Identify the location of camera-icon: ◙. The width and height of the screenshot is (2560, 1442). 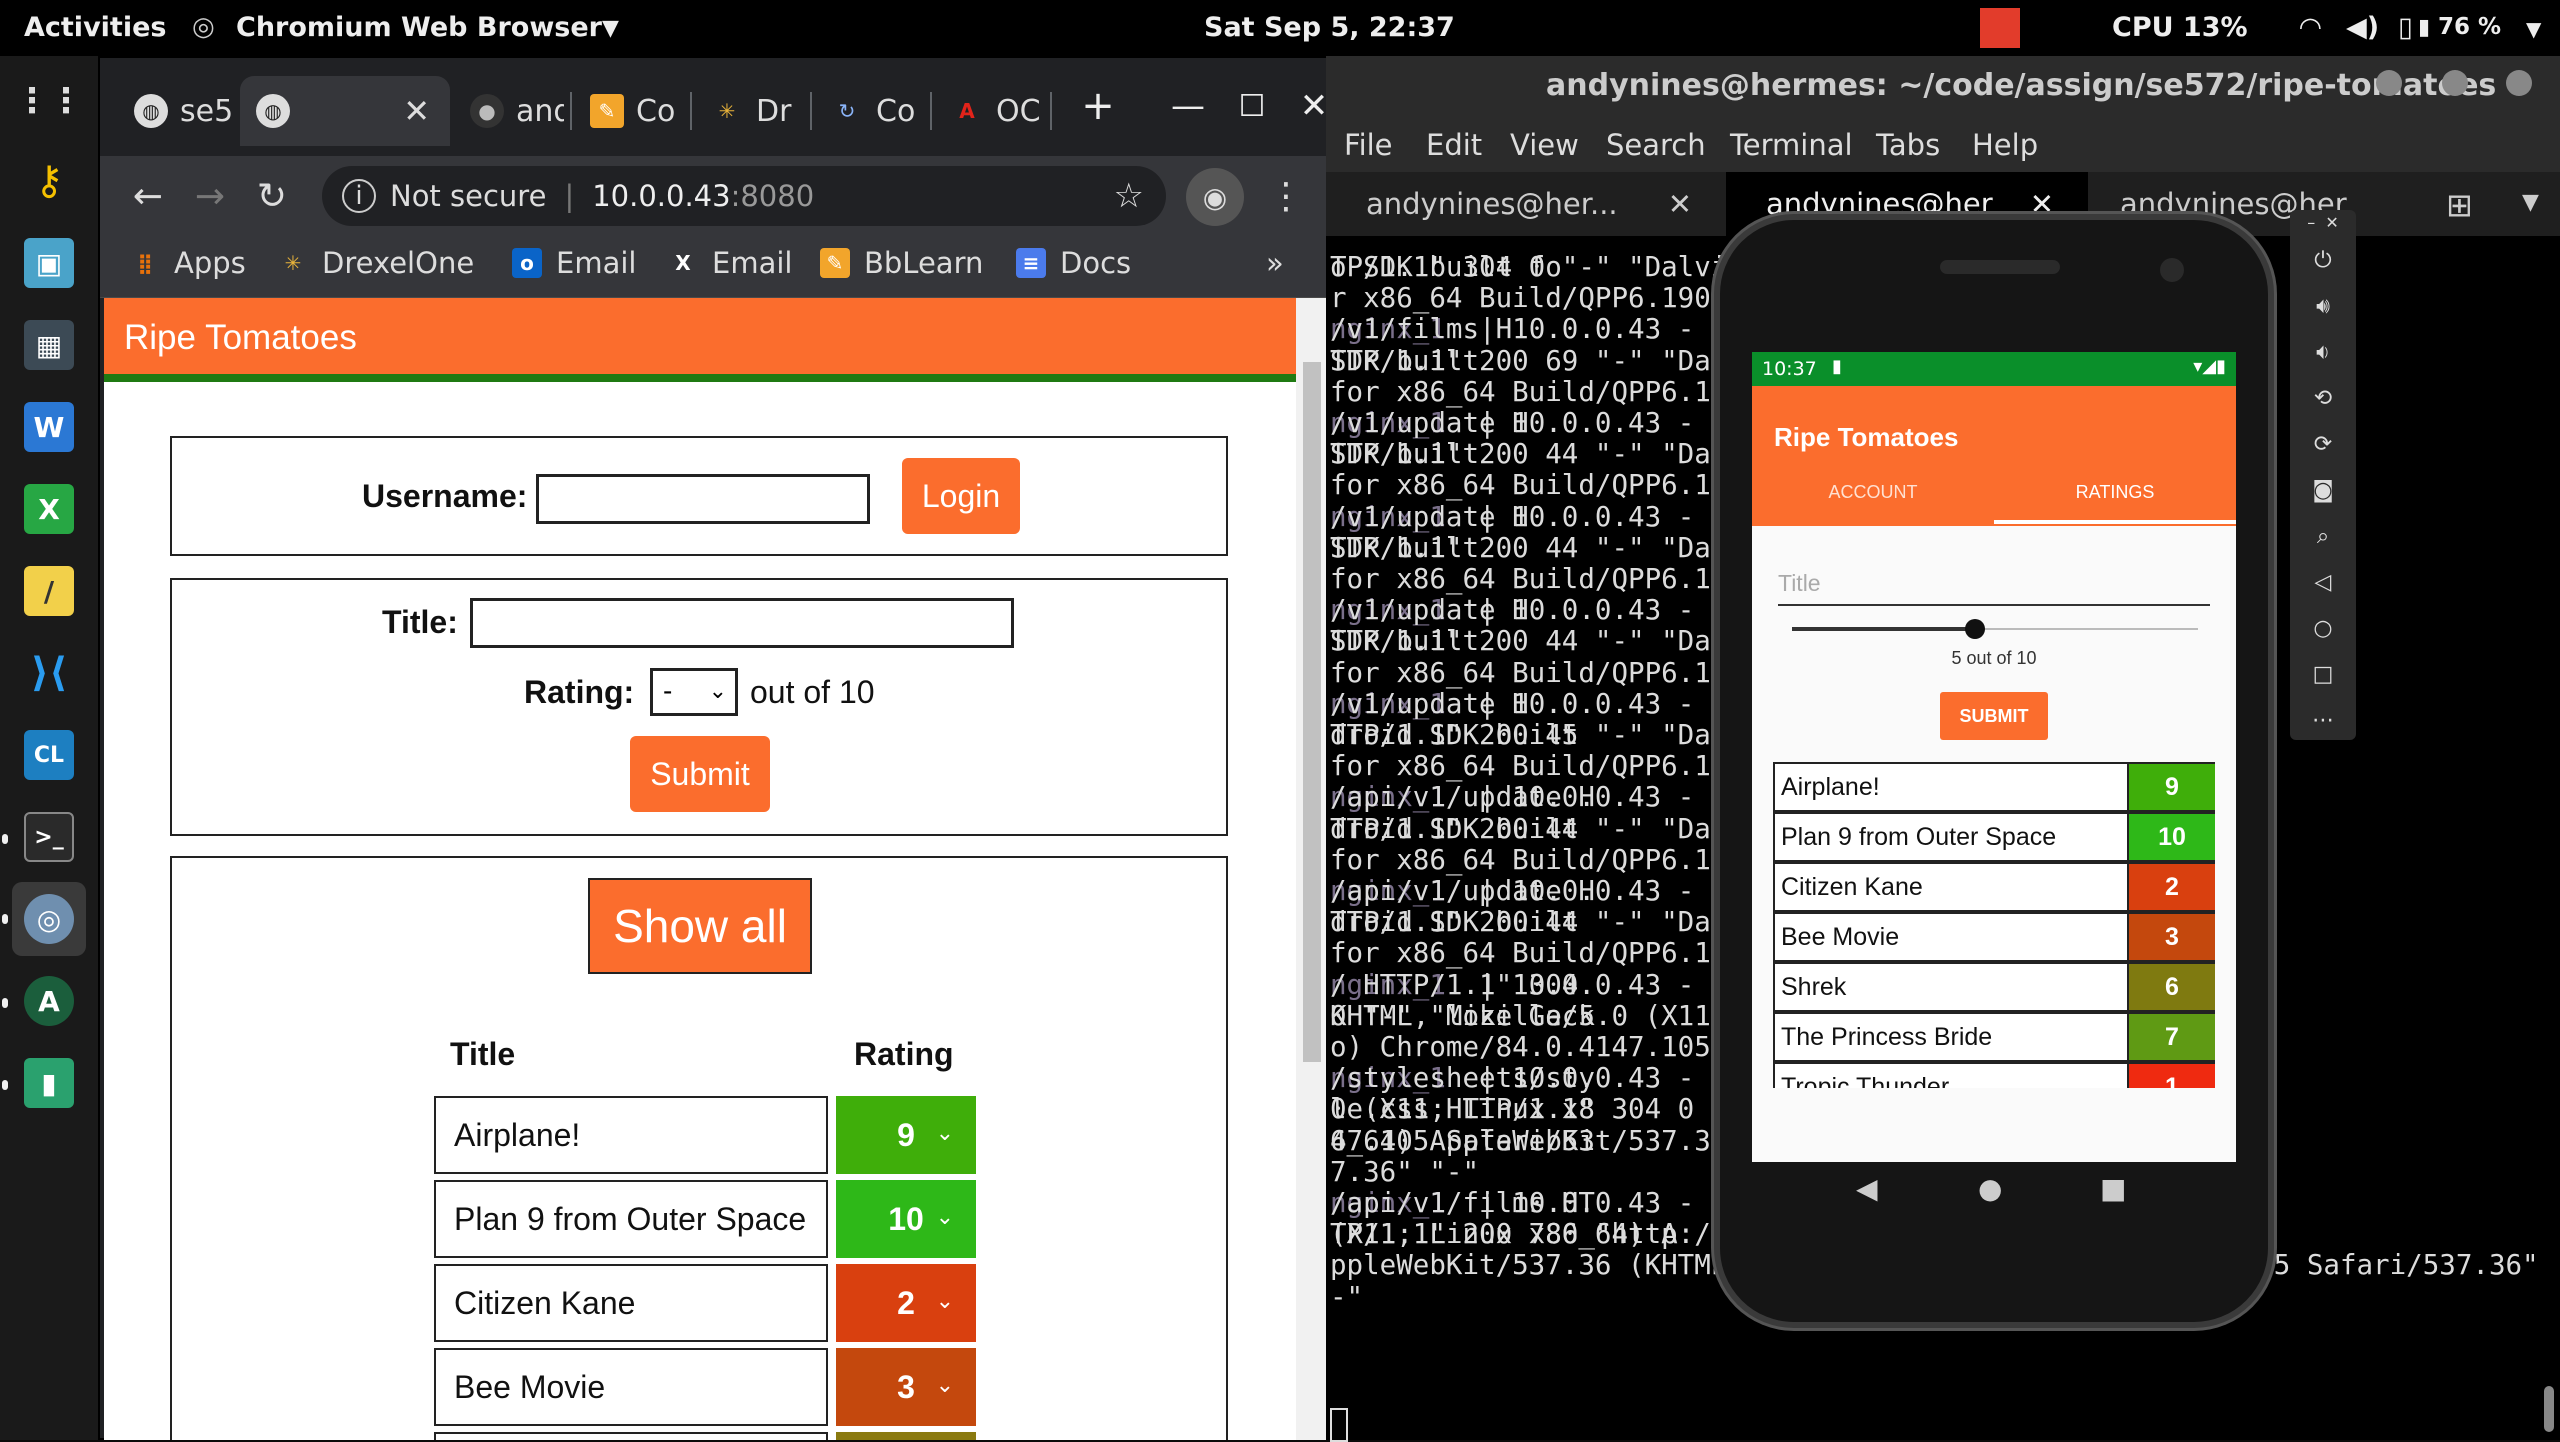
(2323, 490).